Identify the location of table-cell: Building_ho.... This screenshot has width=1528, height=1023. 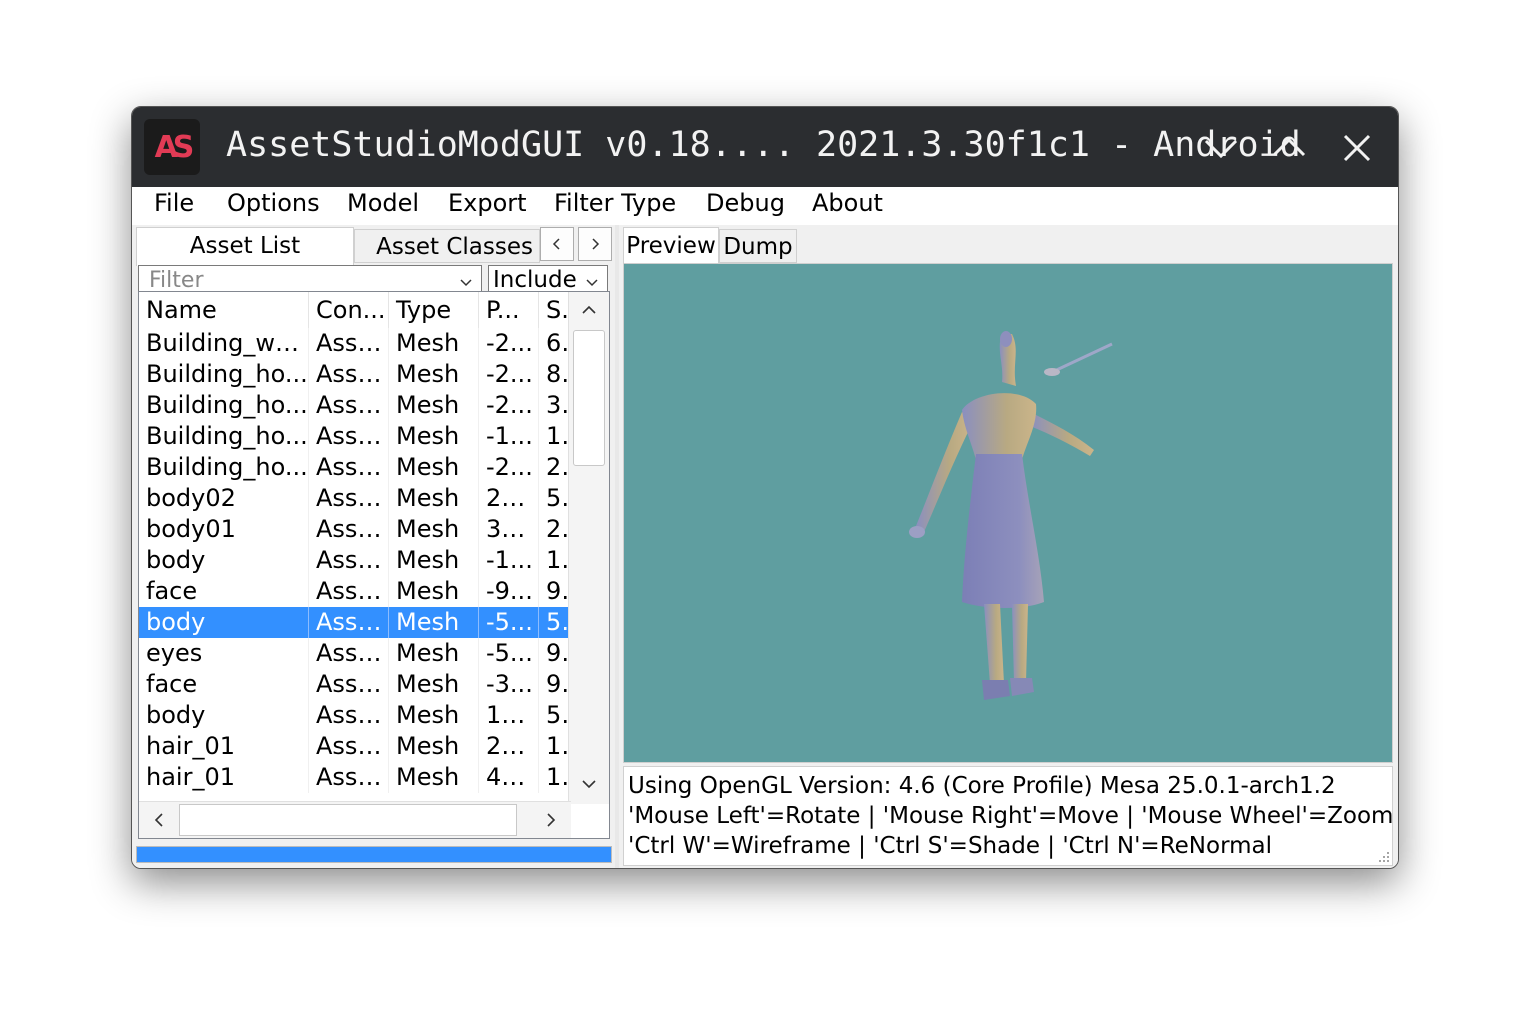
(224, 436).